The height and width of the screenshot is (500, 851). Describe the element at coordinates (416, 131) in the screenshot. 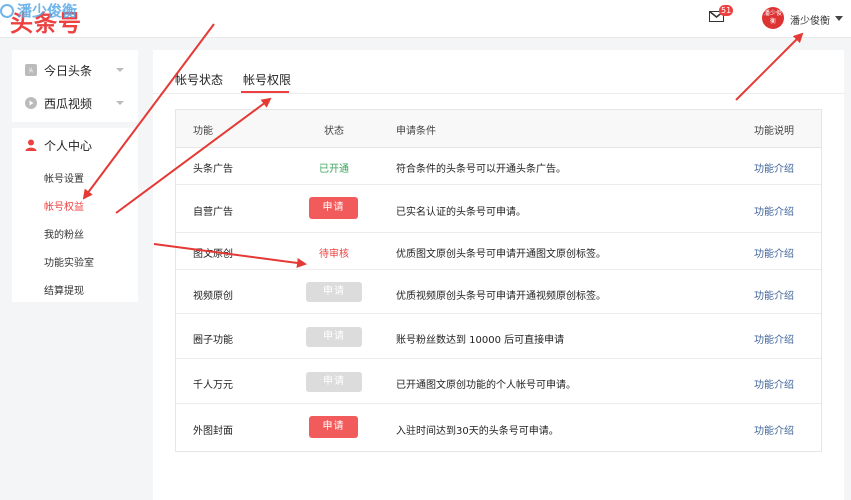

I see `column-header-condition: 申请条件` at that location.